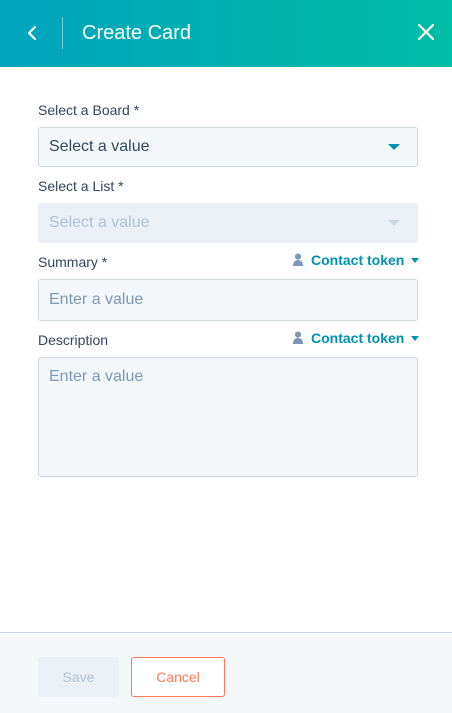  What do you see at coordinates (99, 146) in the screenshot?
I see `board-select-value: Select a value` at bounding box center [99, 146].